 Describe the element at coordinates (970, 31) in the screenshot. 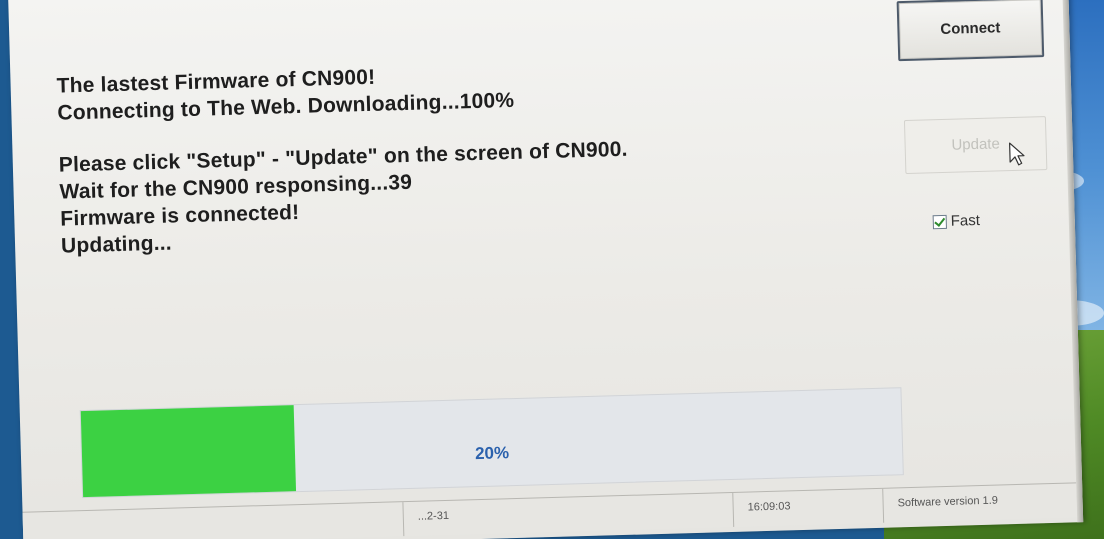

I see `connect-button: Connect` at that location.